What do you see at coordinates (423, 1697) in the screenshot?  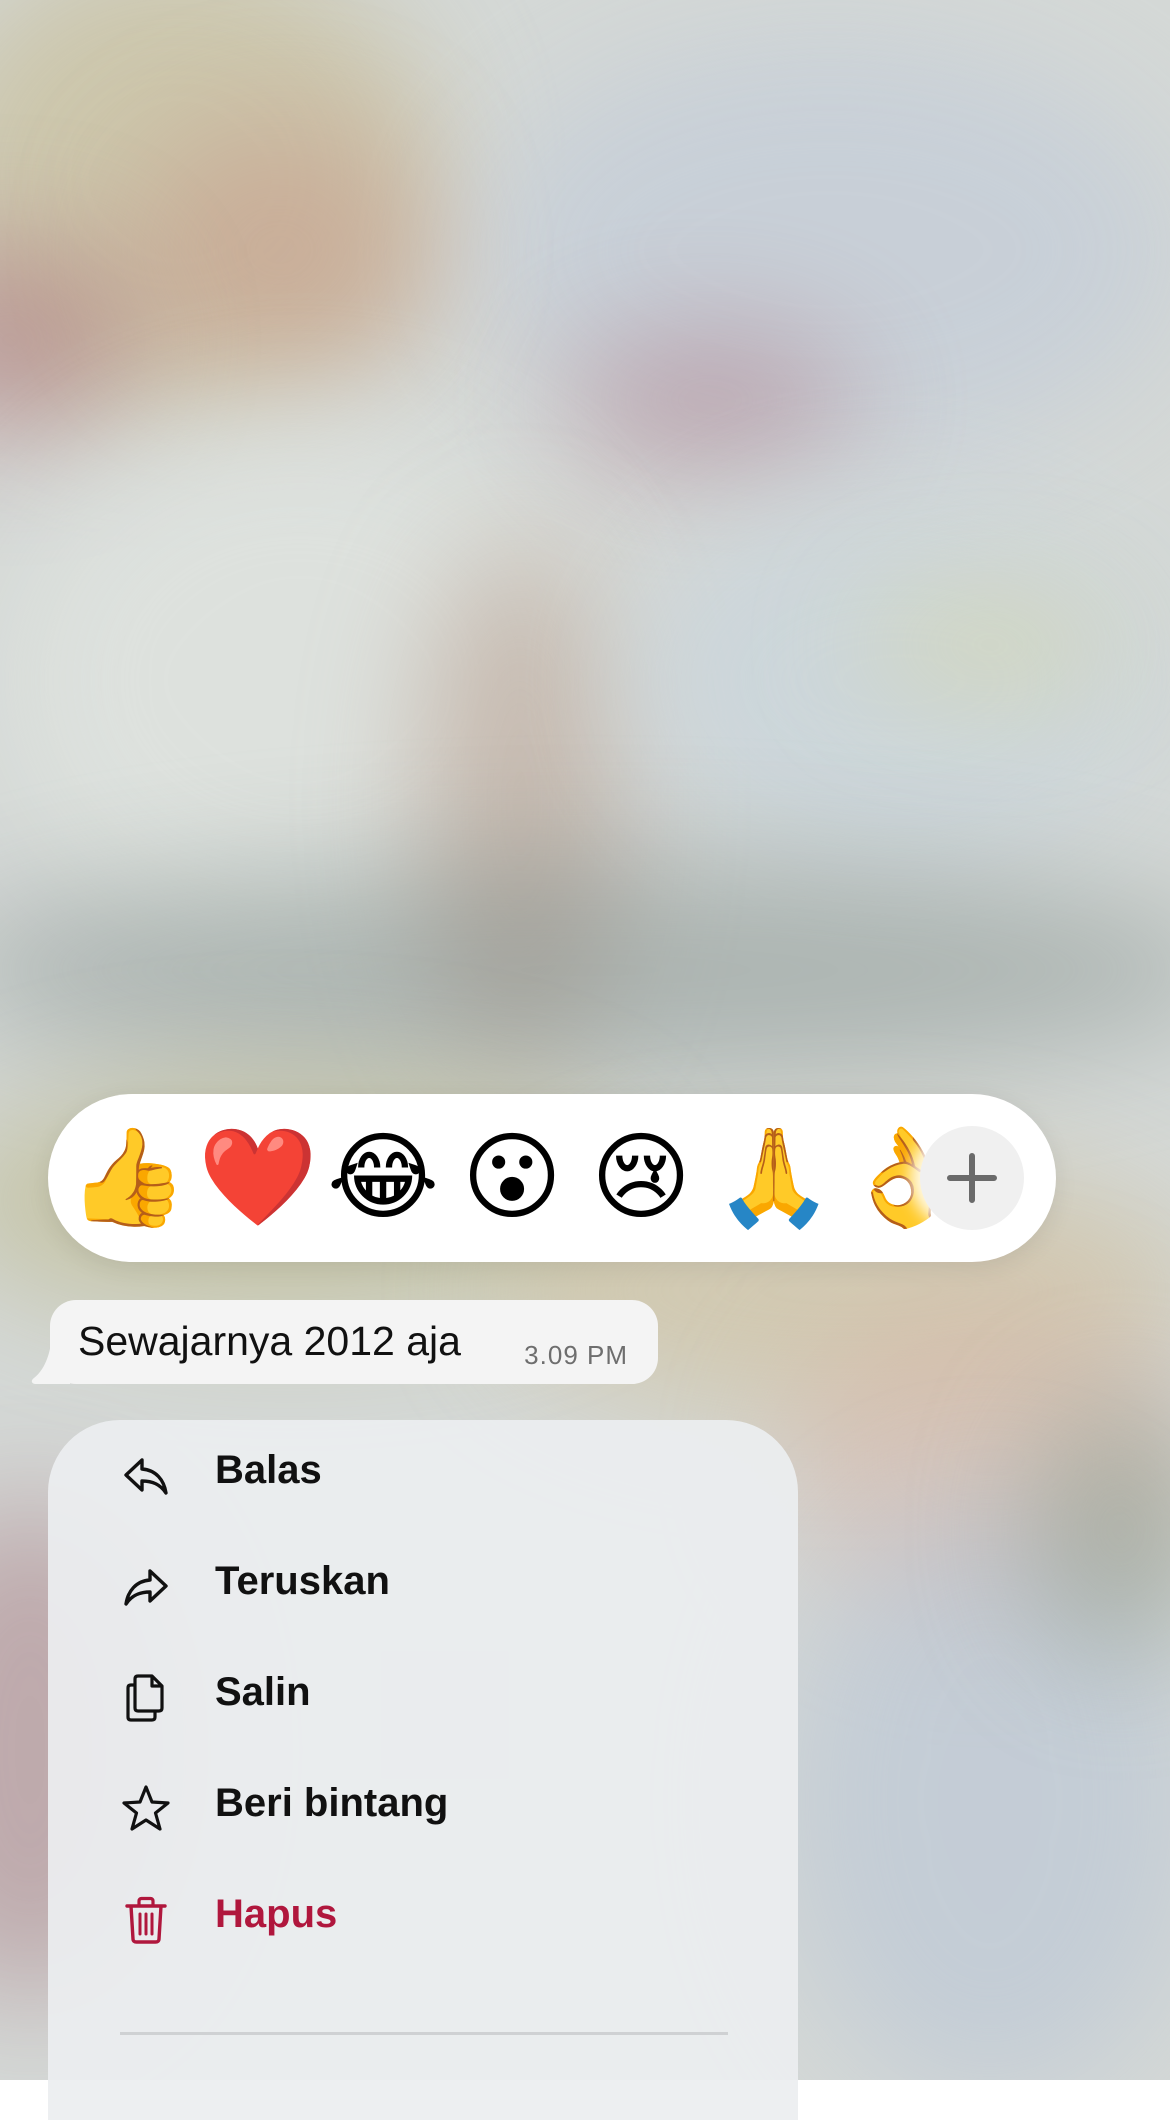 I see `menu-item-copy: Salin` at bounding box center [423, 1697].